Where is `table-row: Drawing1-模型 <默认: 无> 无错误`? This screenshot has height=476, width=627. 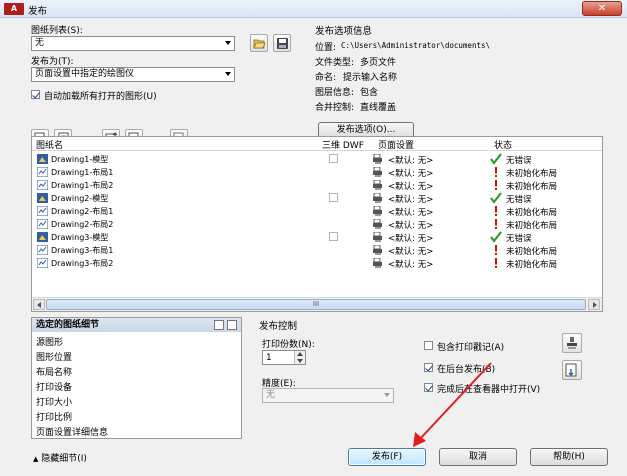
table-row: Drawing1-模型 <默认: 无> 无错误 is located at coordinates (317, 159).